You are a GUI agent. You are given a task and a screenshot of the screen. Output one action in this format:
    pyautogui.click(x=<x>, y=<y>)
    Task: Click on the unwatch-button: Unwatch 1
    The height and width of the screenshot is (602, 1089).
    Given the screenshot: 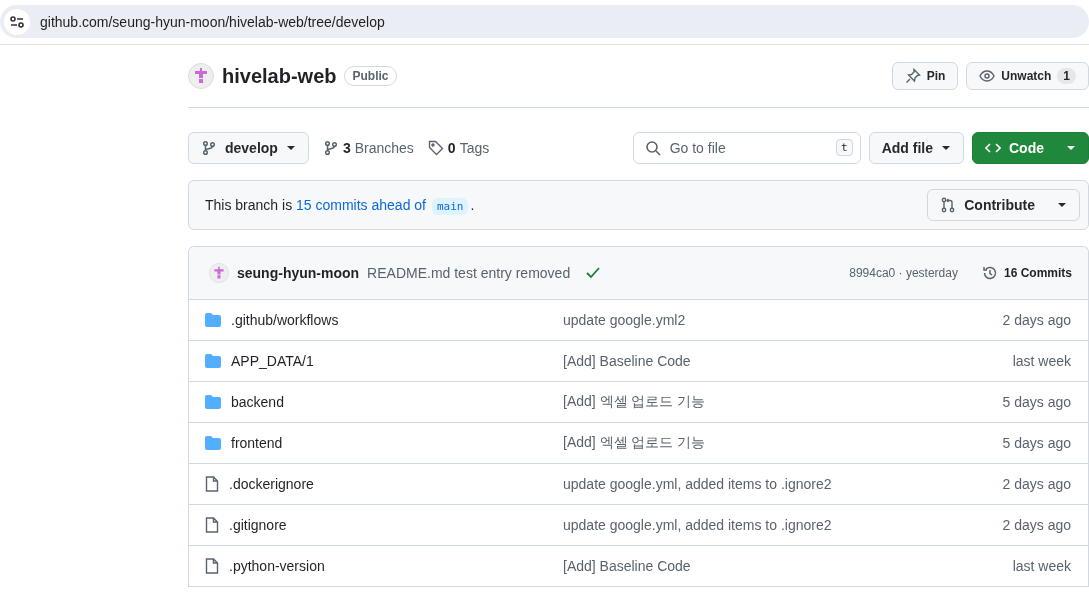 What is the action you would take?
    pyautogui.click(x=1027, y=76)
    